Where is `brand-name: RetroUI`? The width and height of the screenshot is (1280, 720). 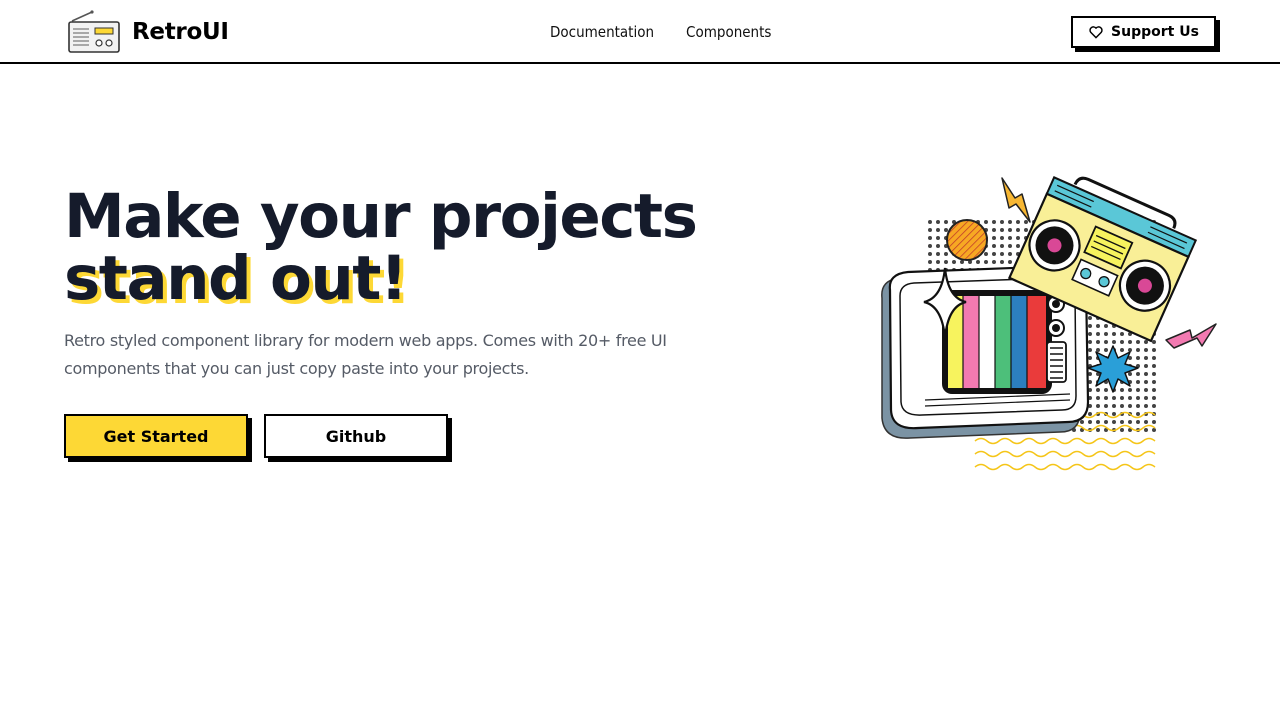
brand-name: RetroUI is located at coordinates (180, 32).